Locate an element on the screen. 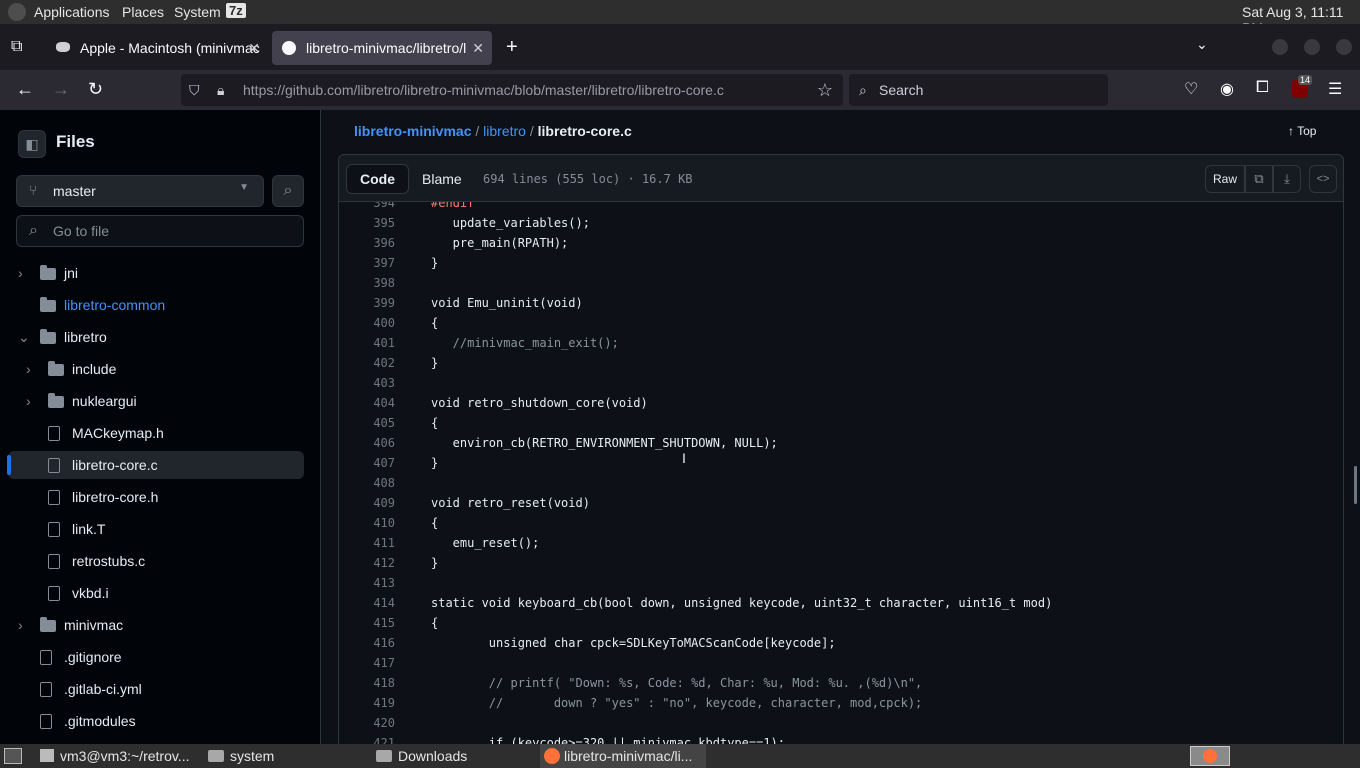  places-menu: Places is located at coordinates (143, 12).